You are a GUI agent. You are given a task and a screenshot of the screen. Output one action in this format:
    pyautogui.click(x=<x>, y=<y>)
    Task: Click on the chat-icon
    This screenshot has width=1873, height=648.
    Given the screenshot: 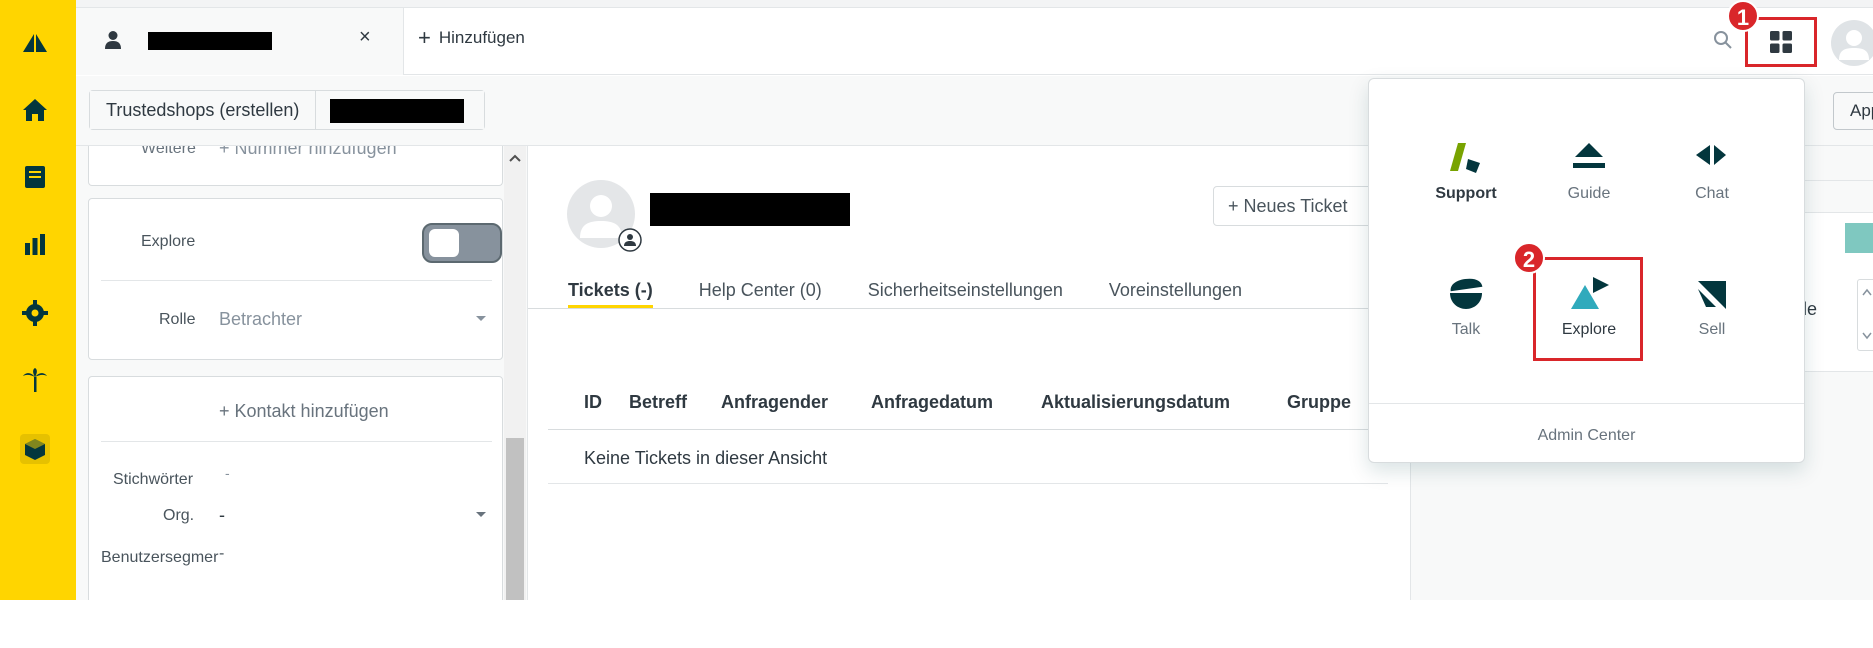 What is the action you would take?
    pyautogui.click(x=1712, y=147)
    